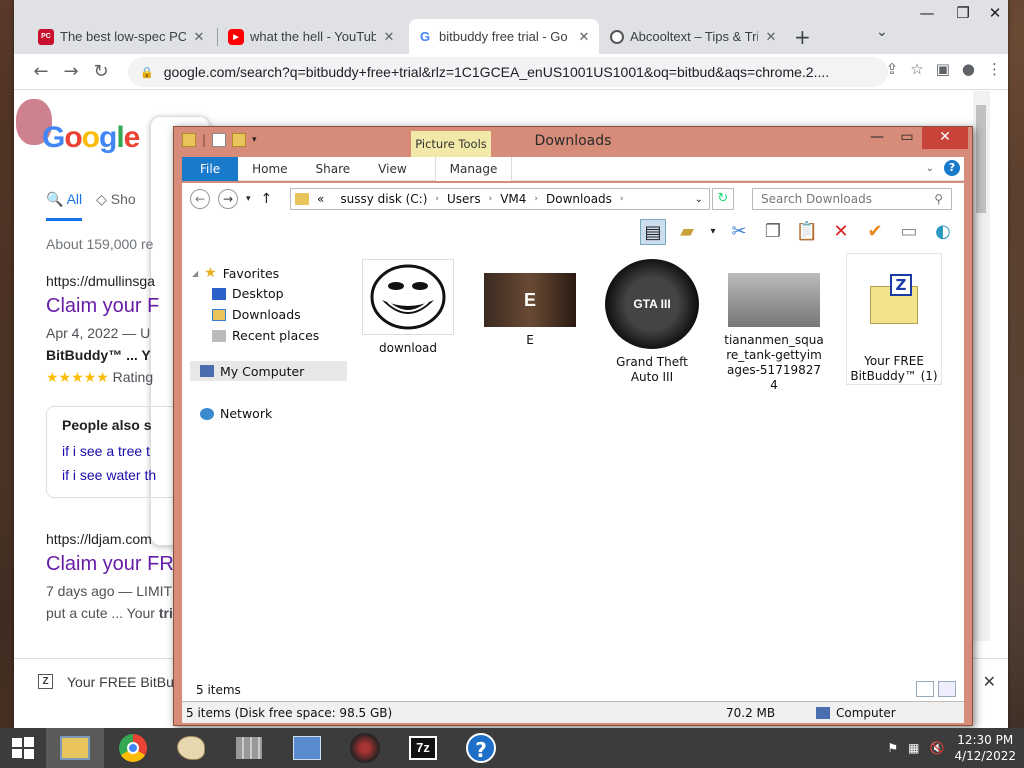  I want to click on menu-icon: ⋮, so click(994, 69).